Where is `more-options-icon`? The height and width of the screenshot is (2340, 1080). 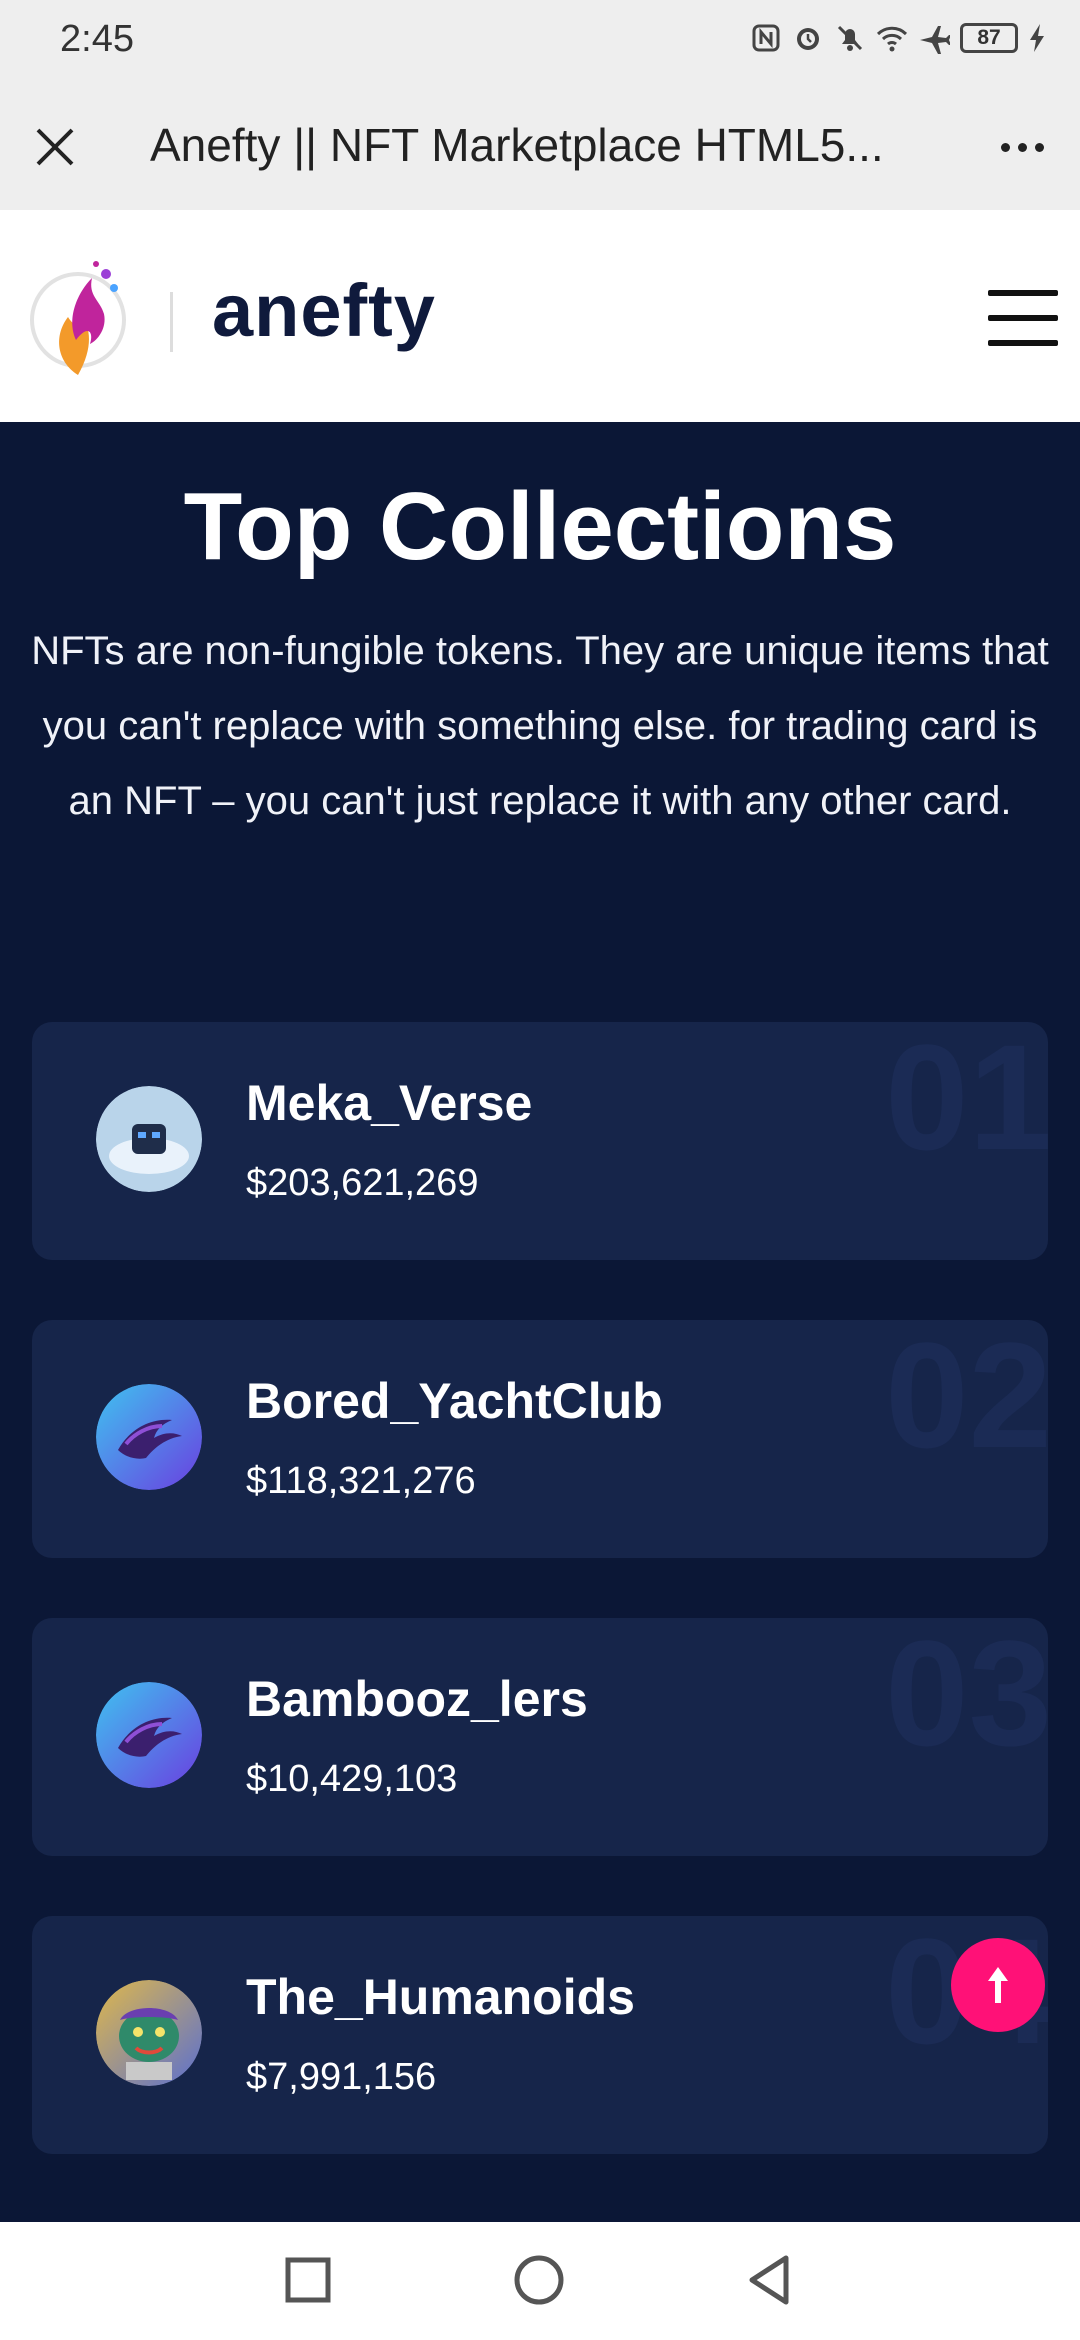 more-options-icon is located at coordinates (1022, 147).